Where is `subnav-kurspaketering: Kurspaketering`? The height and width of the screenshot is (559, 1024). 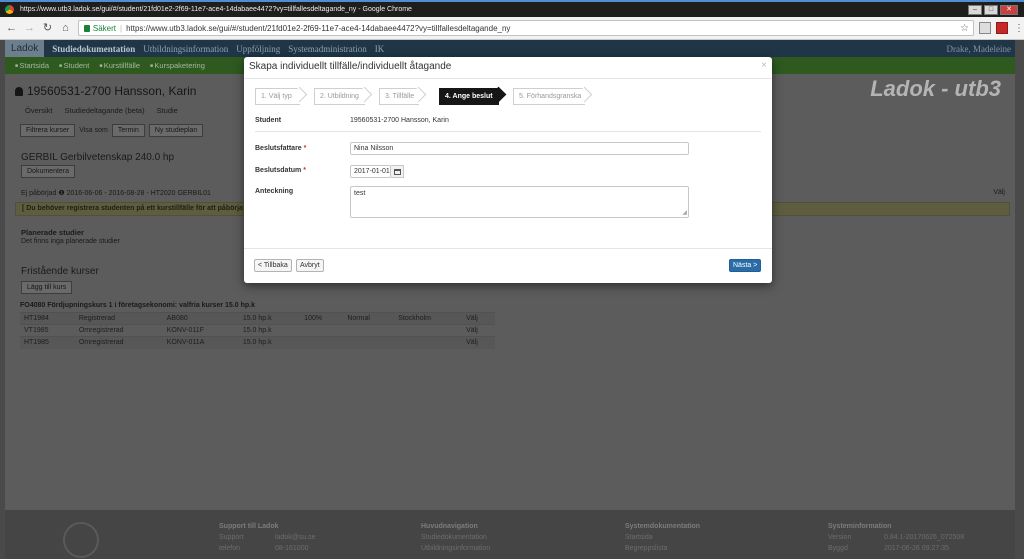 subnav-kurspaketering: Kurspaketering is located at coordinates (177, 65).